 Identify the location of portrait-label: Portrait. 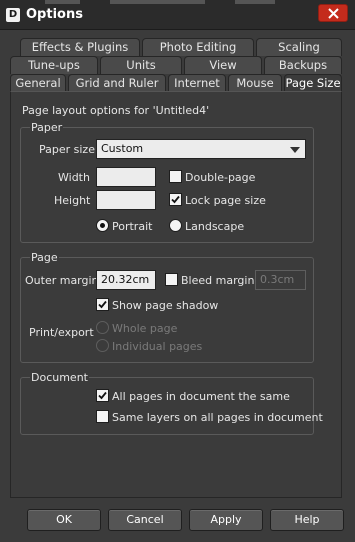
(132, 226).